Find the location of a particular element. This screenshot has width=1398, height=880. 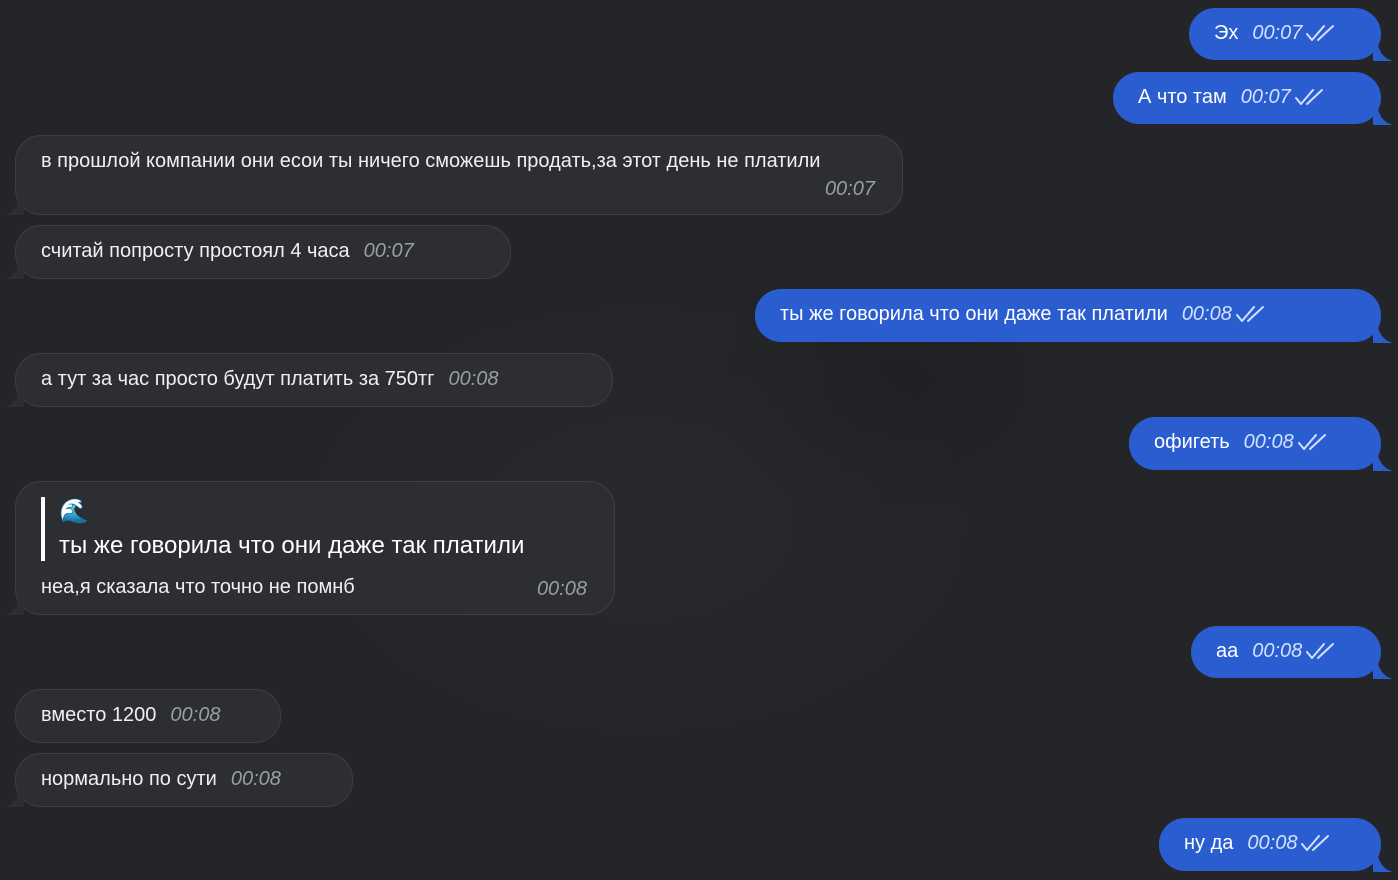

message-text: считай попросту простоял 4 часа is located at coordinates (195, 251).